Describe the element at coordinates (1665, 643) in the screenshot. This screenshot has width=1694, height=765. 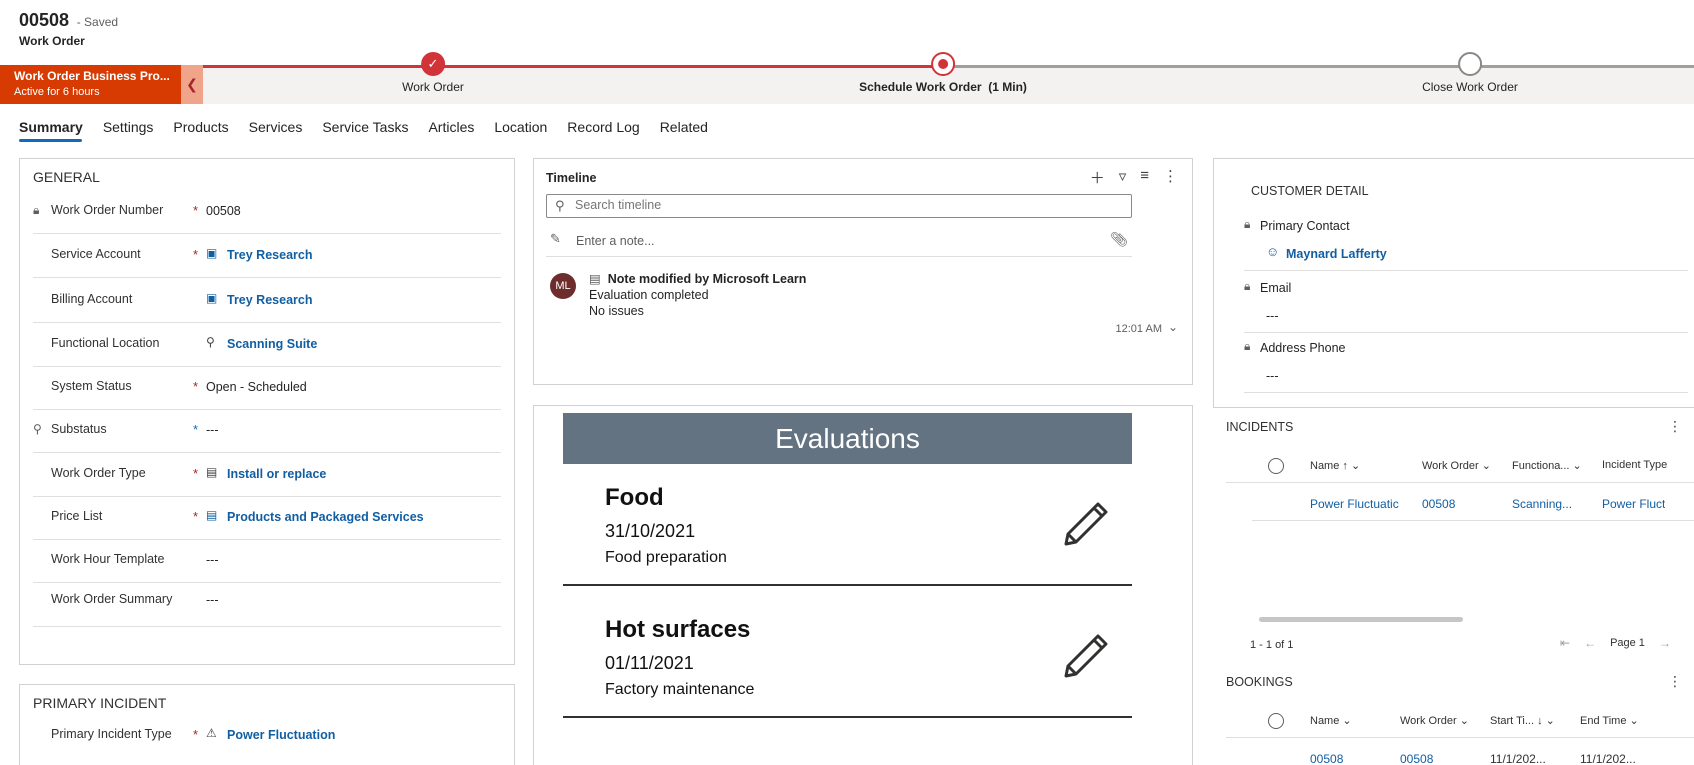
I see `next-page-icon: →` at that location.